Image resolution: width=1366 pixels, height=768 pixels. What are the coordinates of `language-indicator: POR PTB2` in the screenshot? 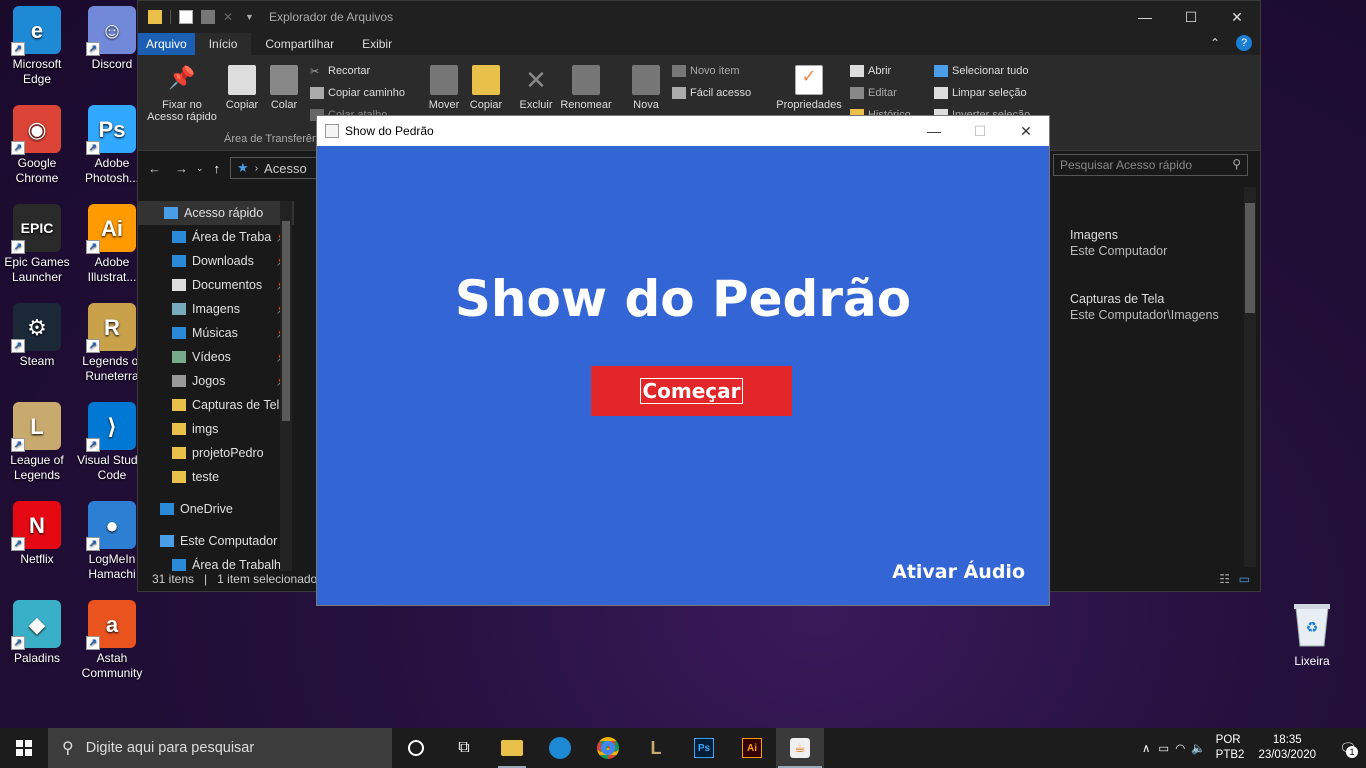 It's located at (1230, 748).